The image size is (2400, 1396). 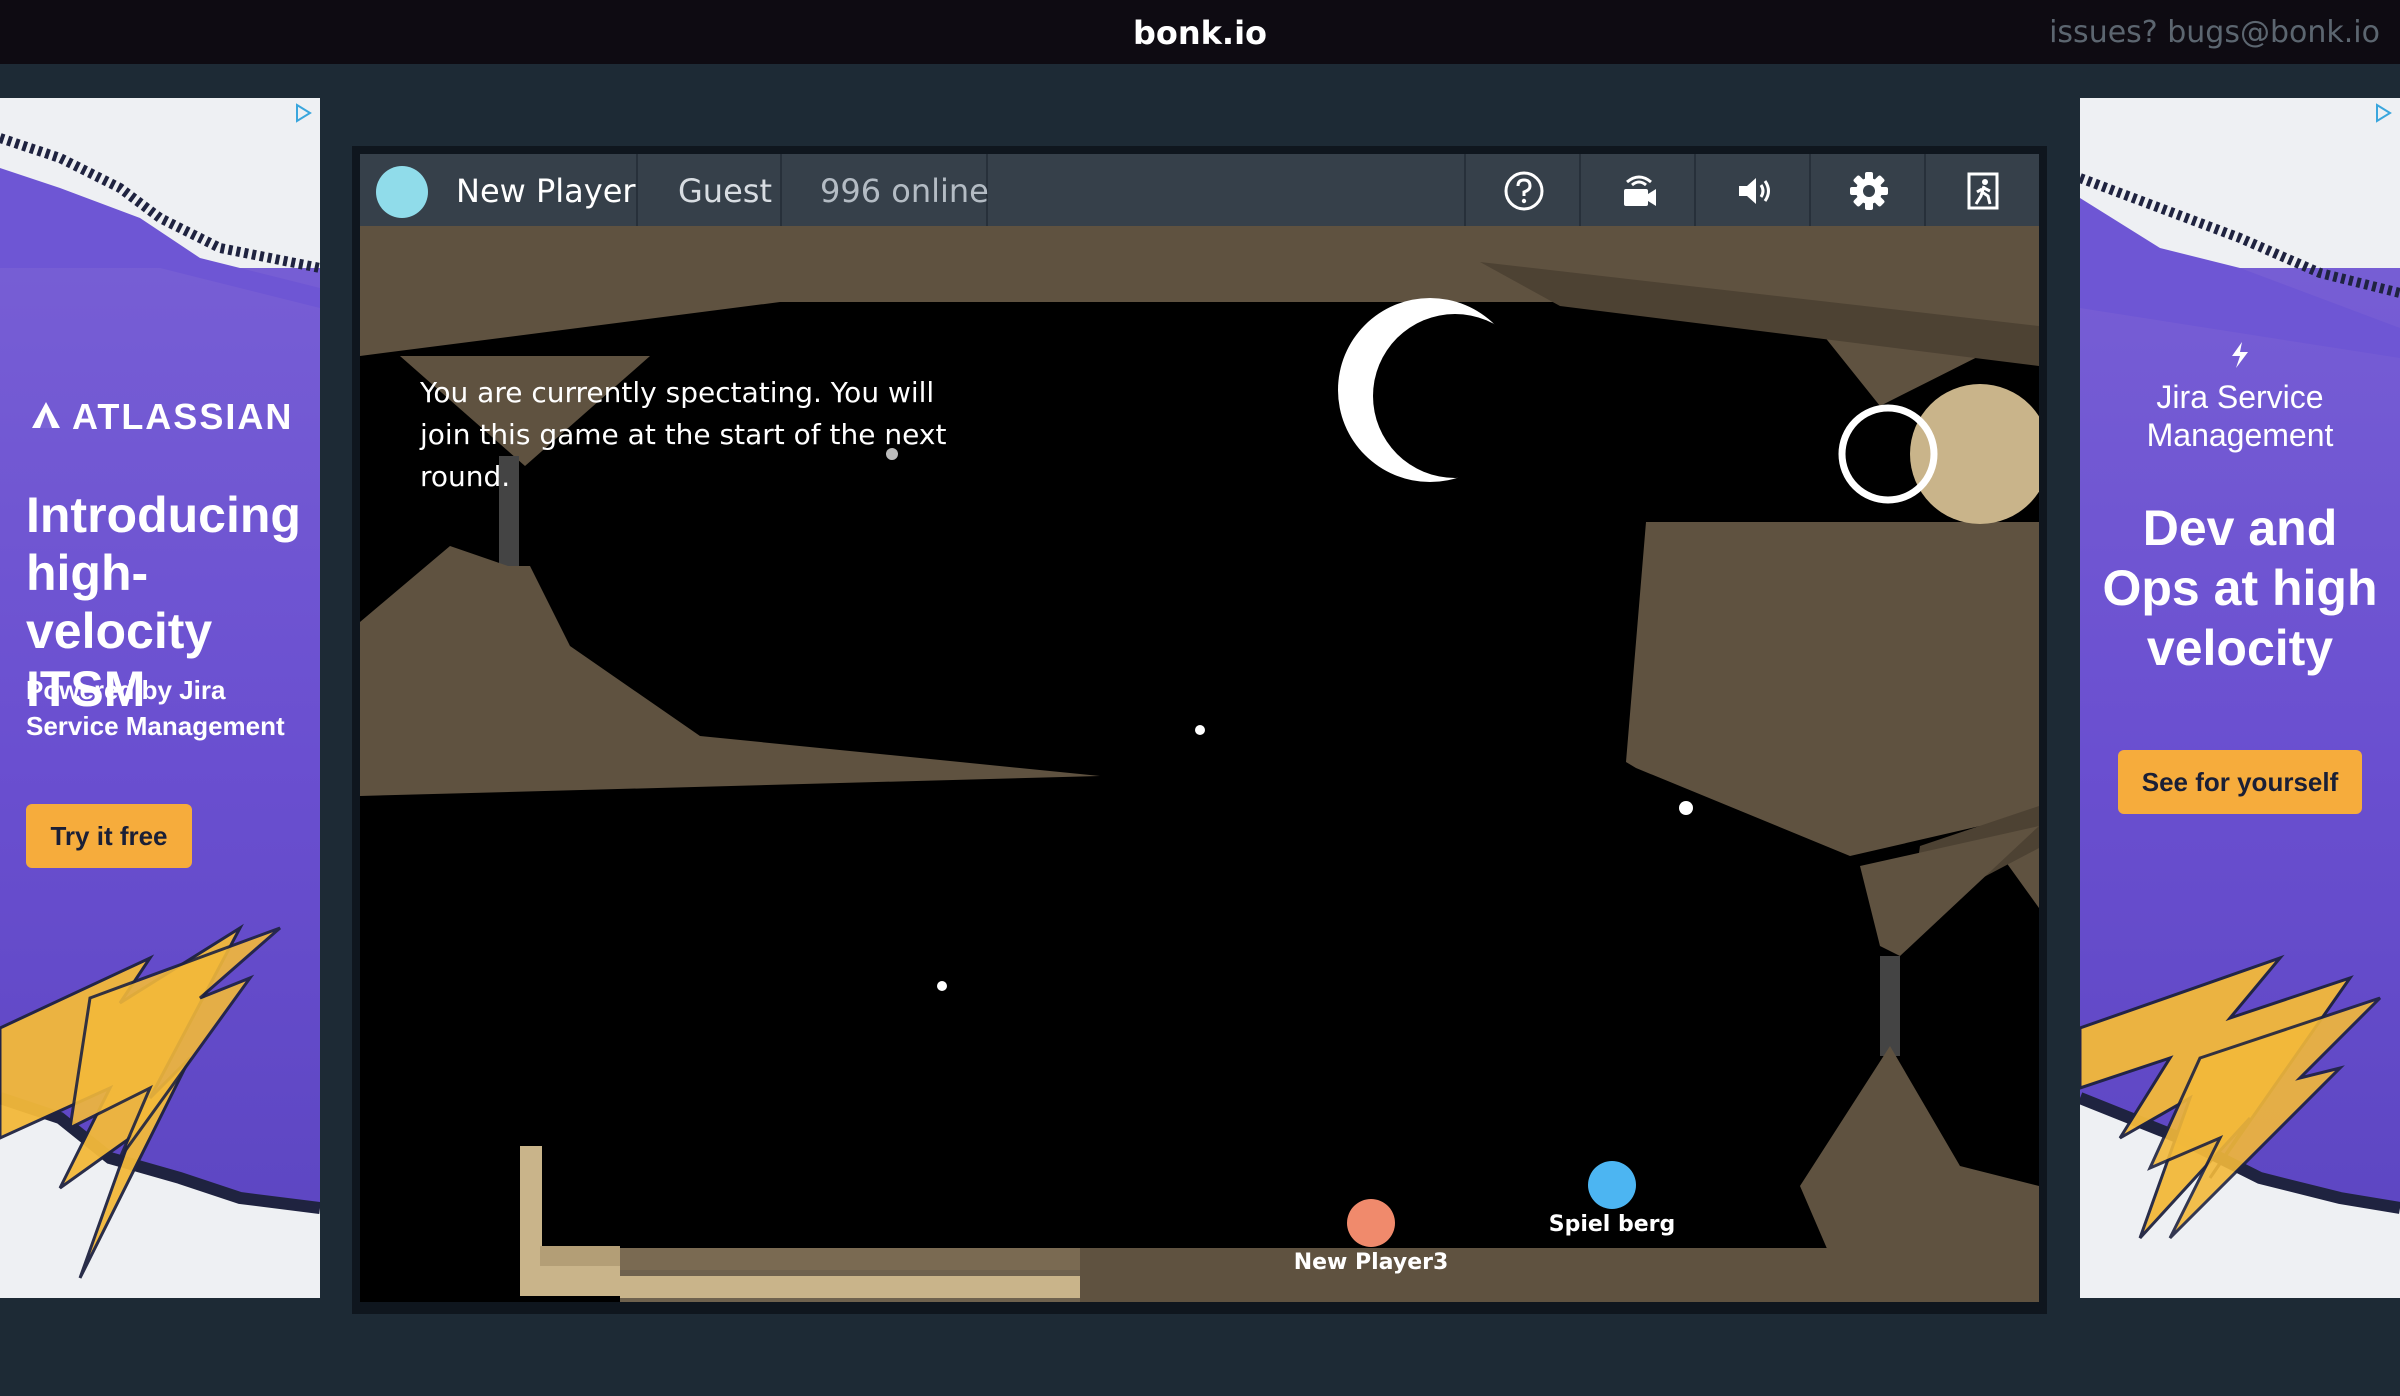 I want to click on exit-icon, so click(x=1983, y=191).